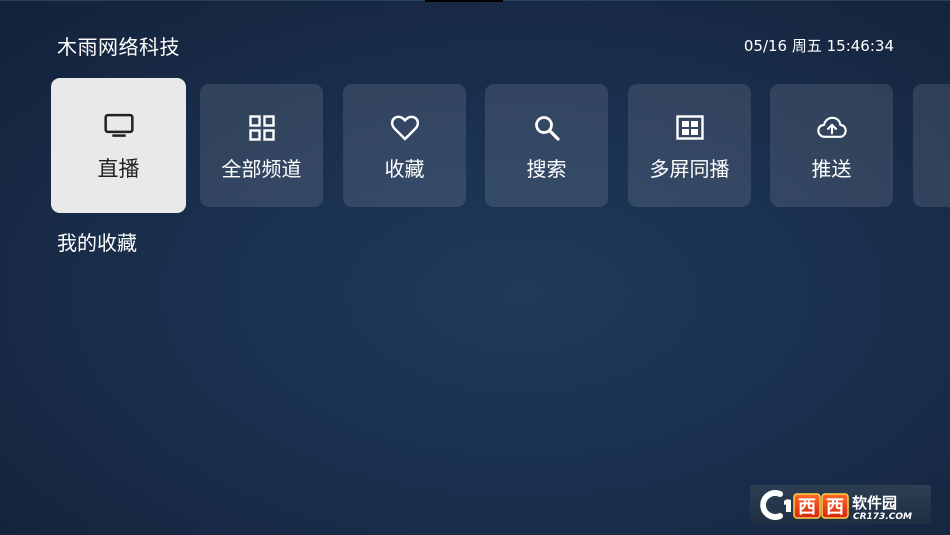 The image size is (950, 535). What do you see at coordinates (97, 243) in the screenshot?
I see `favorites-section-title: 我的收藏` at bounding box center [97, 243].